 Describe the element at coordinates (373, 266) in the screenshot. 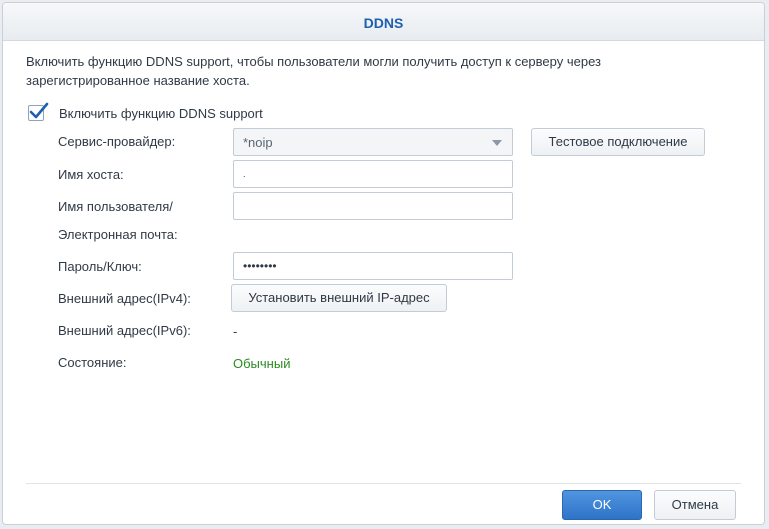

I see `password-input: ••••••••` at that location.